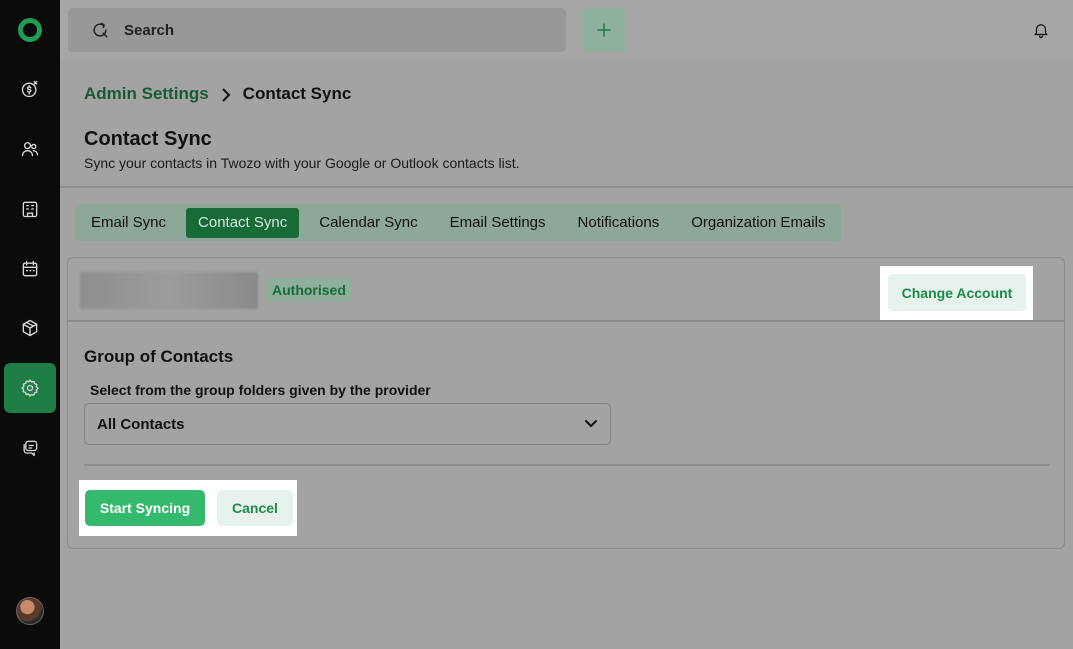  Describe the element at coordinates (128, 223) in the screenshot. I see `tab-email-sync: Email Sync` at that location.